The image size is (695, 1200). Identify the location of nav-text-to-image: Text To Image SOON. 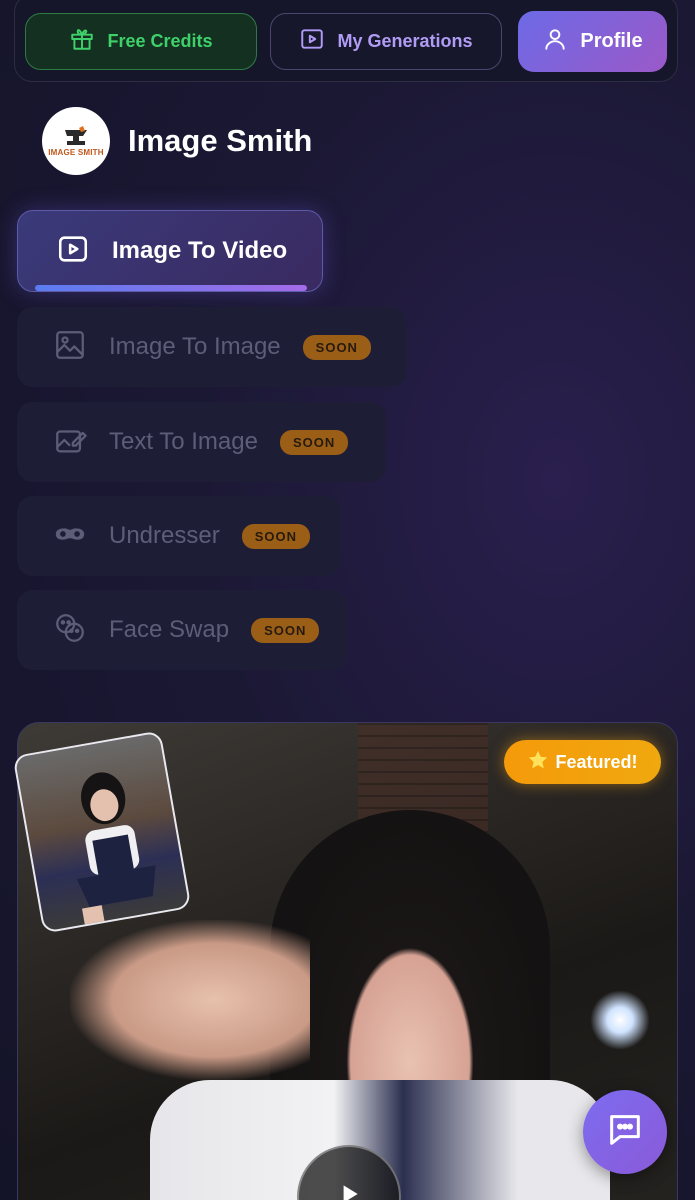
(201, 442).